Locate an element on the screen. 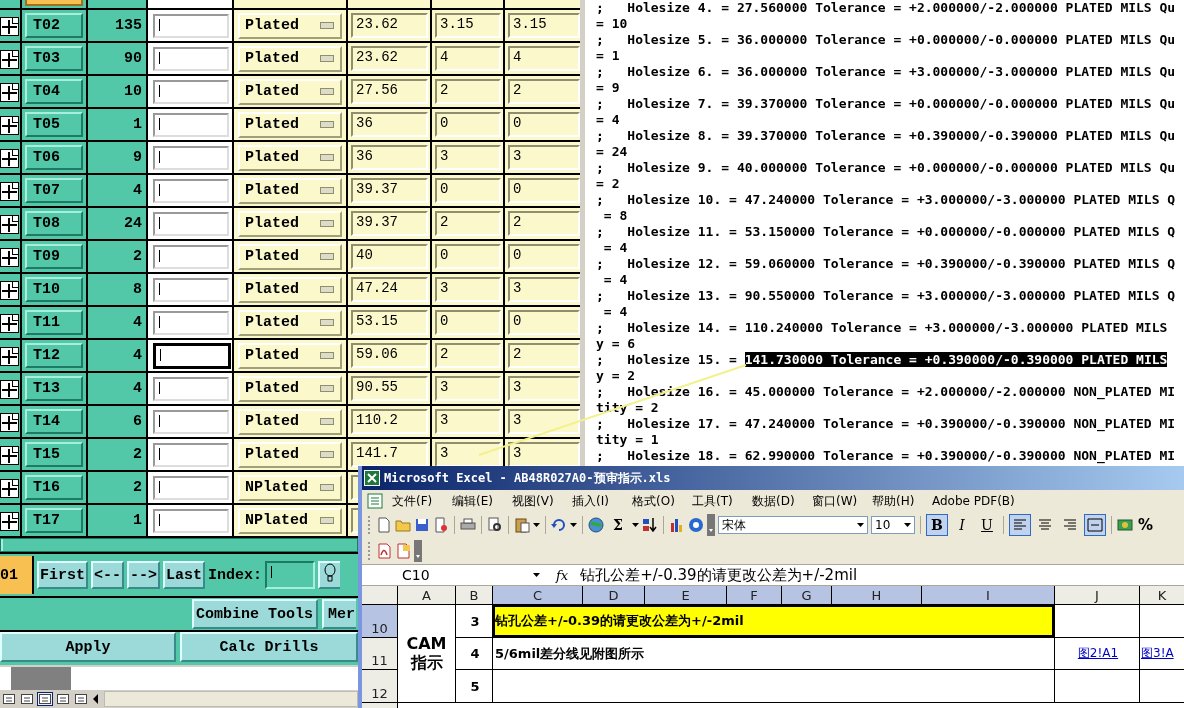 The width and height of the screenshot is (1184, 708). caret-icon is located at coordinates (860, 525).